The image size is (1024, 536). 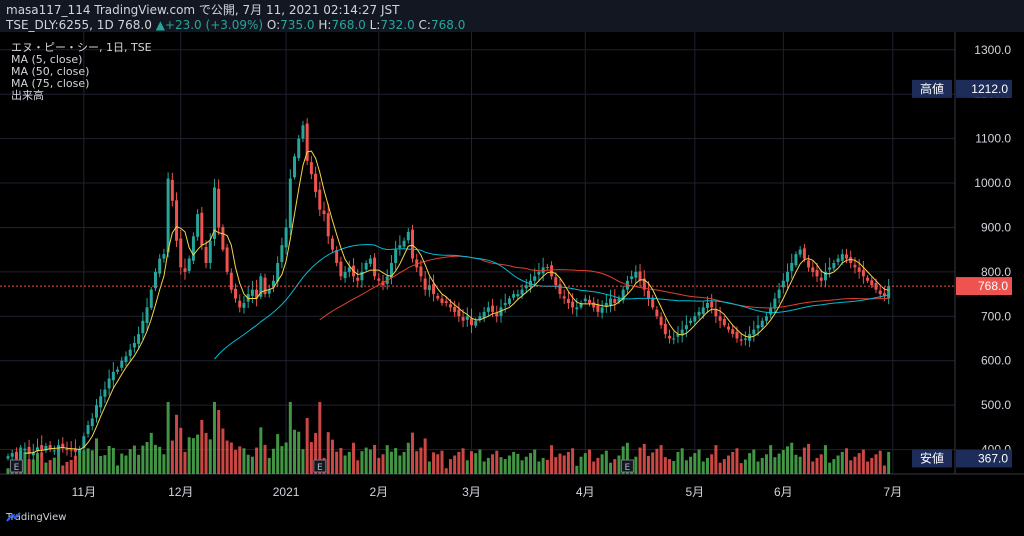 What do you see at coordinates (36, 517) in the screenshot?
I see `footer-brand: TradingView` at bounding box center [36, 517].